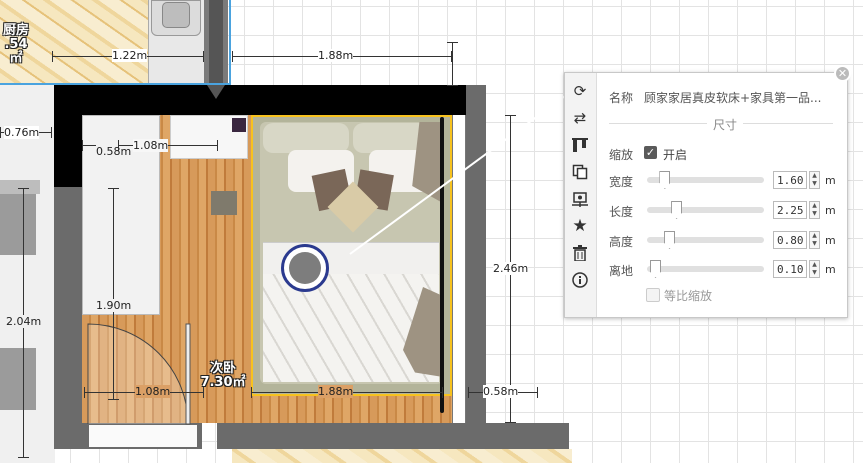 The height and width of the screenshot is (463, 863). What do you see at coordinates (830, 240) in the screenshot?
I see `height-unit: m` at bounding box center [830, 240].